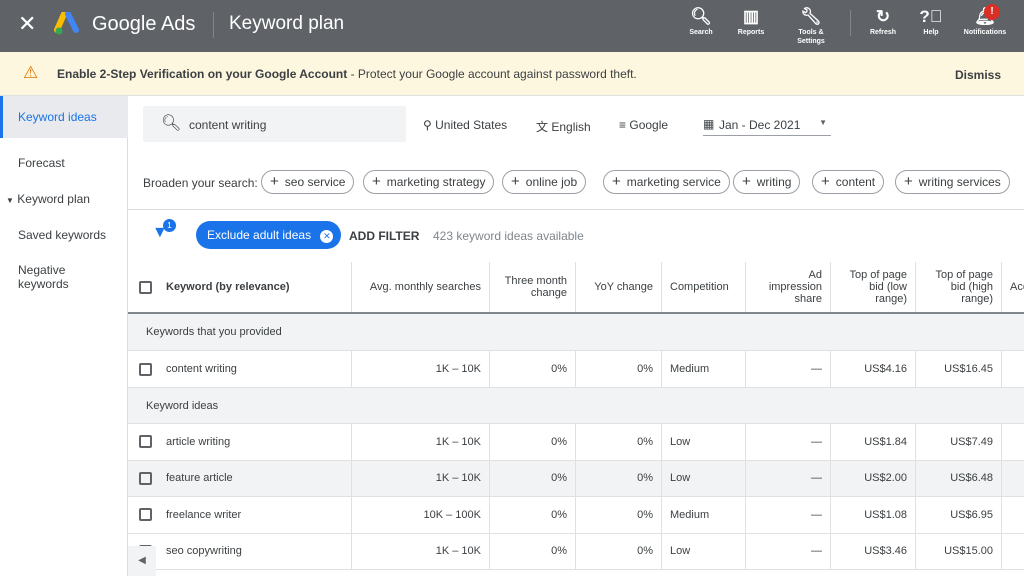 Image resolution: width=1024 pixels, height=576 pixels. Describe the element at coordinates (66, 23) in the screenshot. I see `google-ads-logo` at that location.